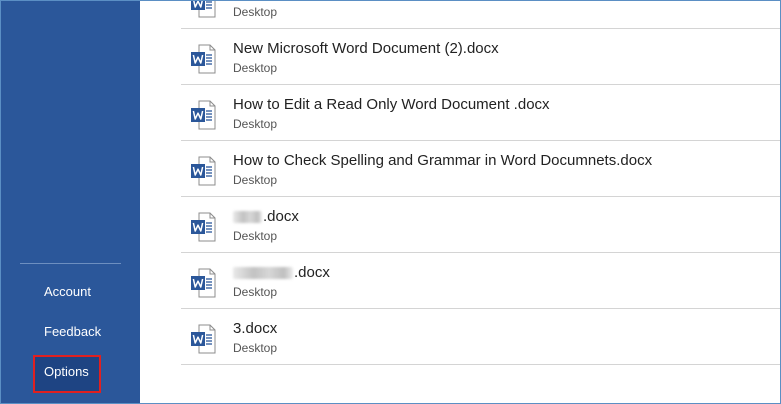 The width and height of the screenshot is (781, 404). I want to click on sidebar-item-feedback: Feedback, so click(72, 332).